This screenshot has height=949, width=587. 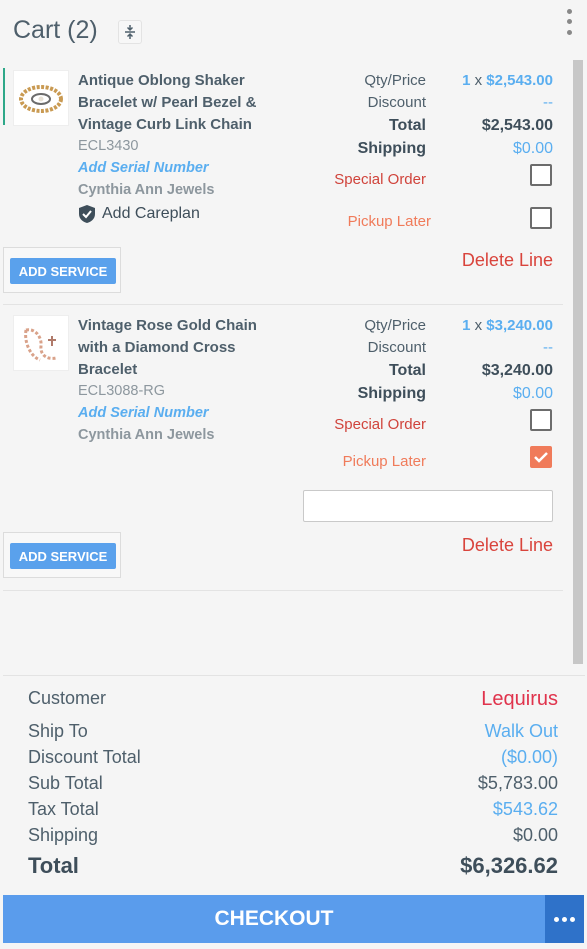 What do you see at coordinates (519, 80) in the screenshot?
I see `price-value: $2,543.00` at bounding box center [519, 80].